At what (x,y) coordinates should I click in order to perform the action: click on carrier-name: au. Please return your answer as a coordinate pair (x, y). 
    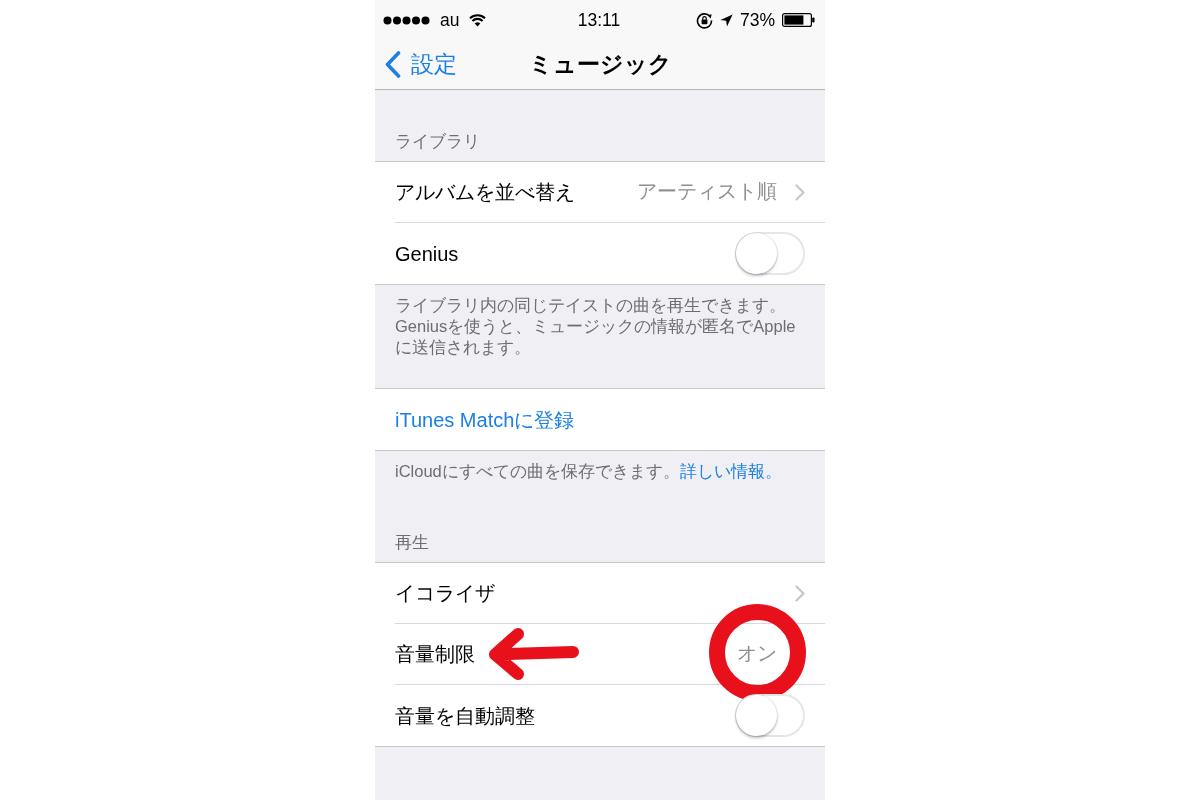
    Looking at the image, I should click on (450, 20).